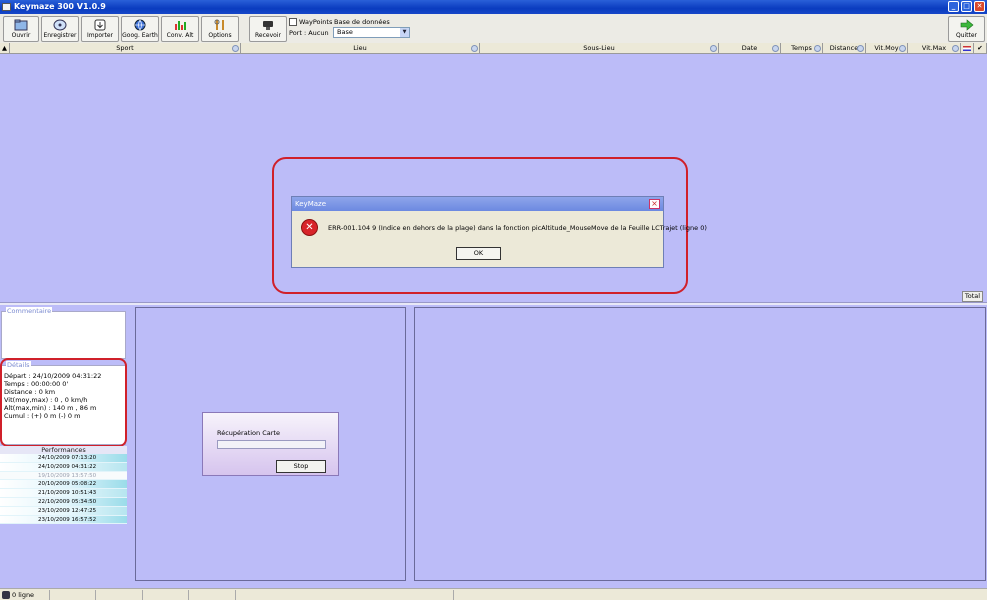 This screenshot has height=600, width=987. Describe the element at coordinates (477, 204) in the screenshot. I see `dialog-title: KeyMaze` at that location.